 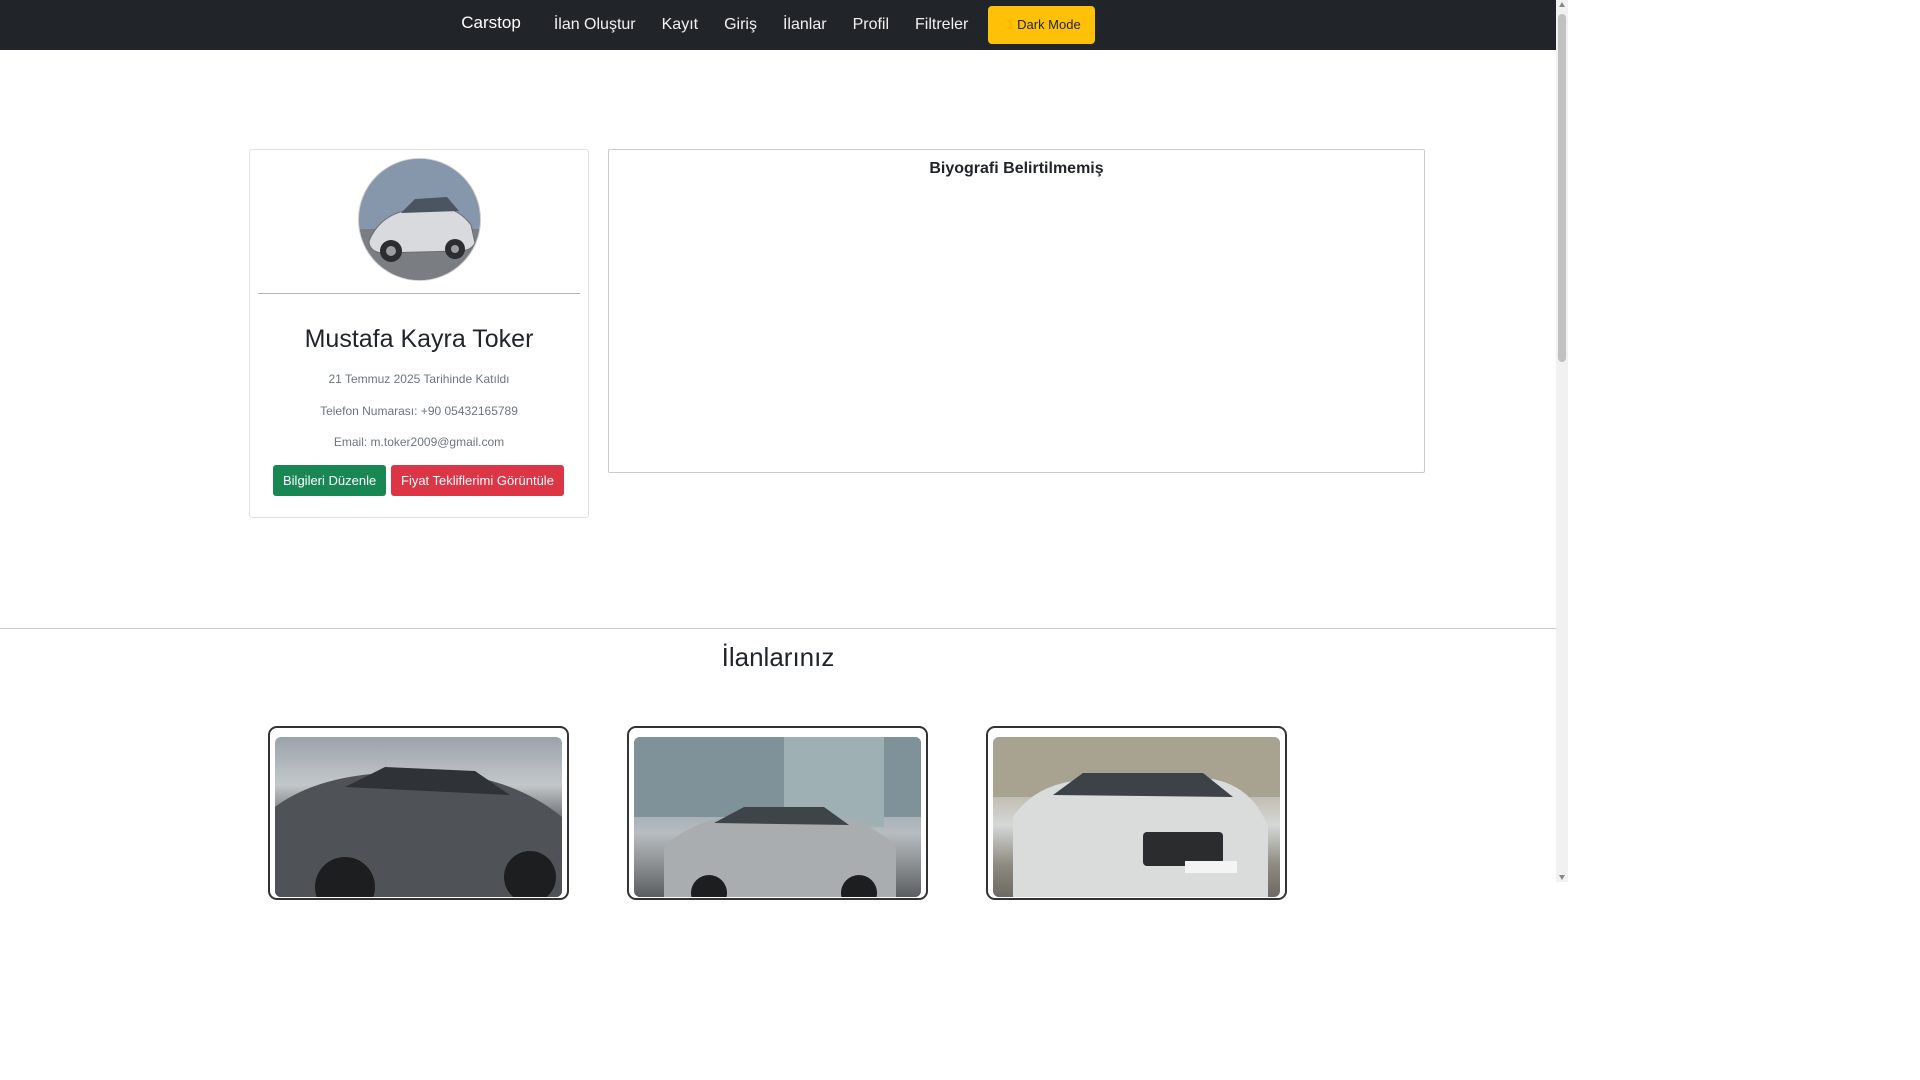 I want to click on brand-link: Carstop, so click(x=491, y=23).